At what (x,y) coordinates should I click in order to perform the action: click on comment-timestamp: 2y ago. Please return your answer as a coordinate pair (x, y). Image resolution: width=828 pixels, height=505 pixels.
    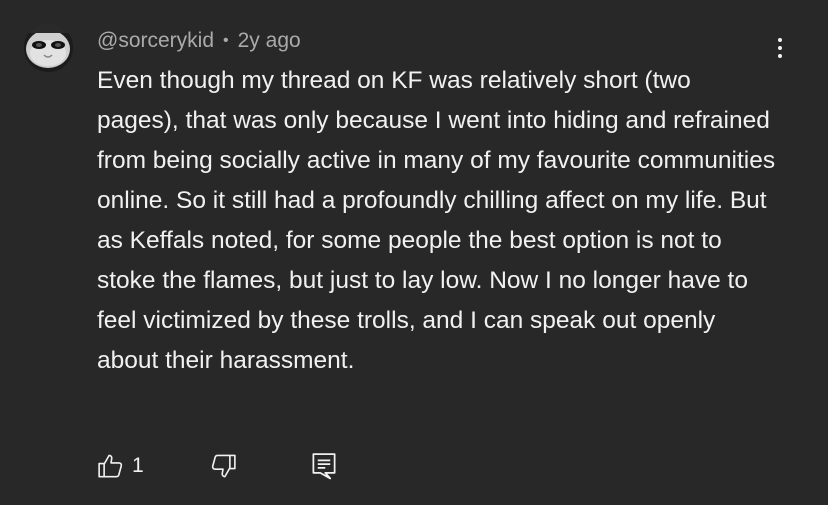
    Looking at the image, I should click on (269, 41).